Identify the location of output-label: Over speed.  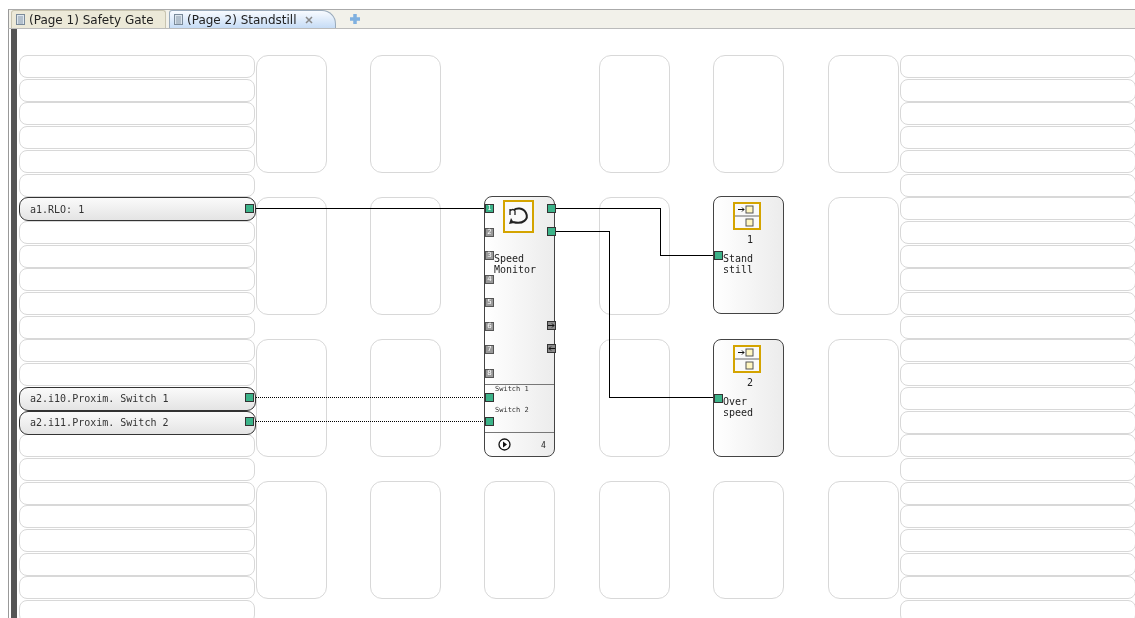
(739, 407).